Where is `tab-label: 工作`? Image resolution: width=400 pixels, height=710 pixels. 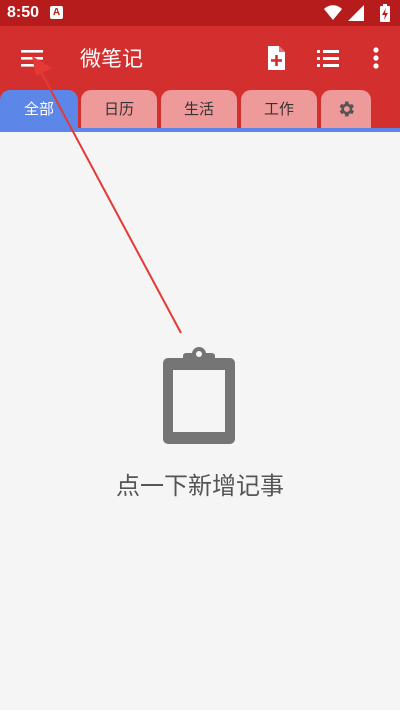
tab-label: 工作 is located at coordinates (278, 109).